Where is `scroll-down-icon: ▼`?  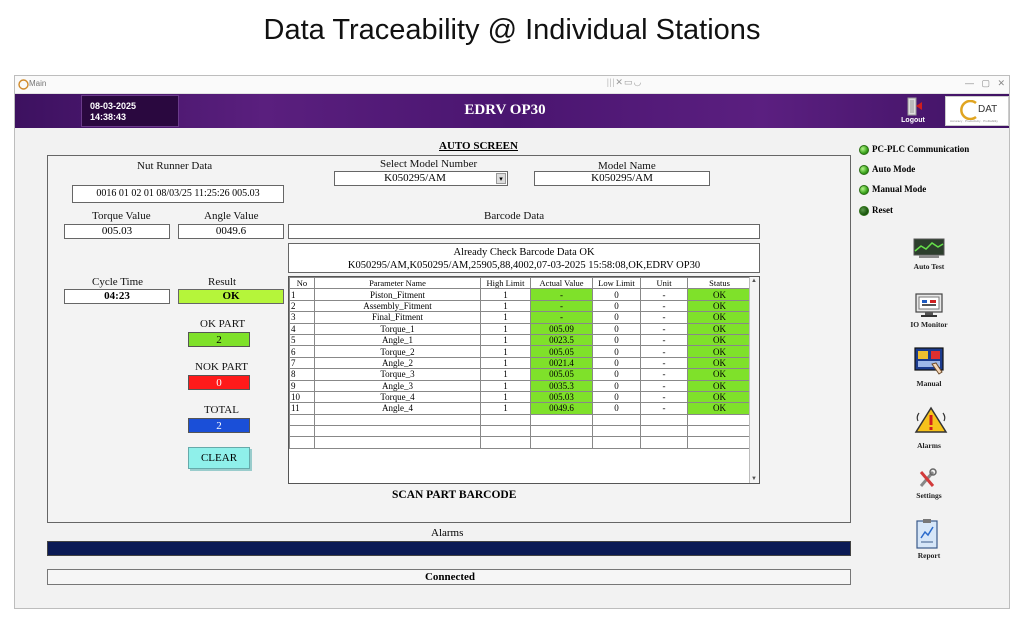 scroll-down-icon: ▼ is located at coordinates (754, 479).